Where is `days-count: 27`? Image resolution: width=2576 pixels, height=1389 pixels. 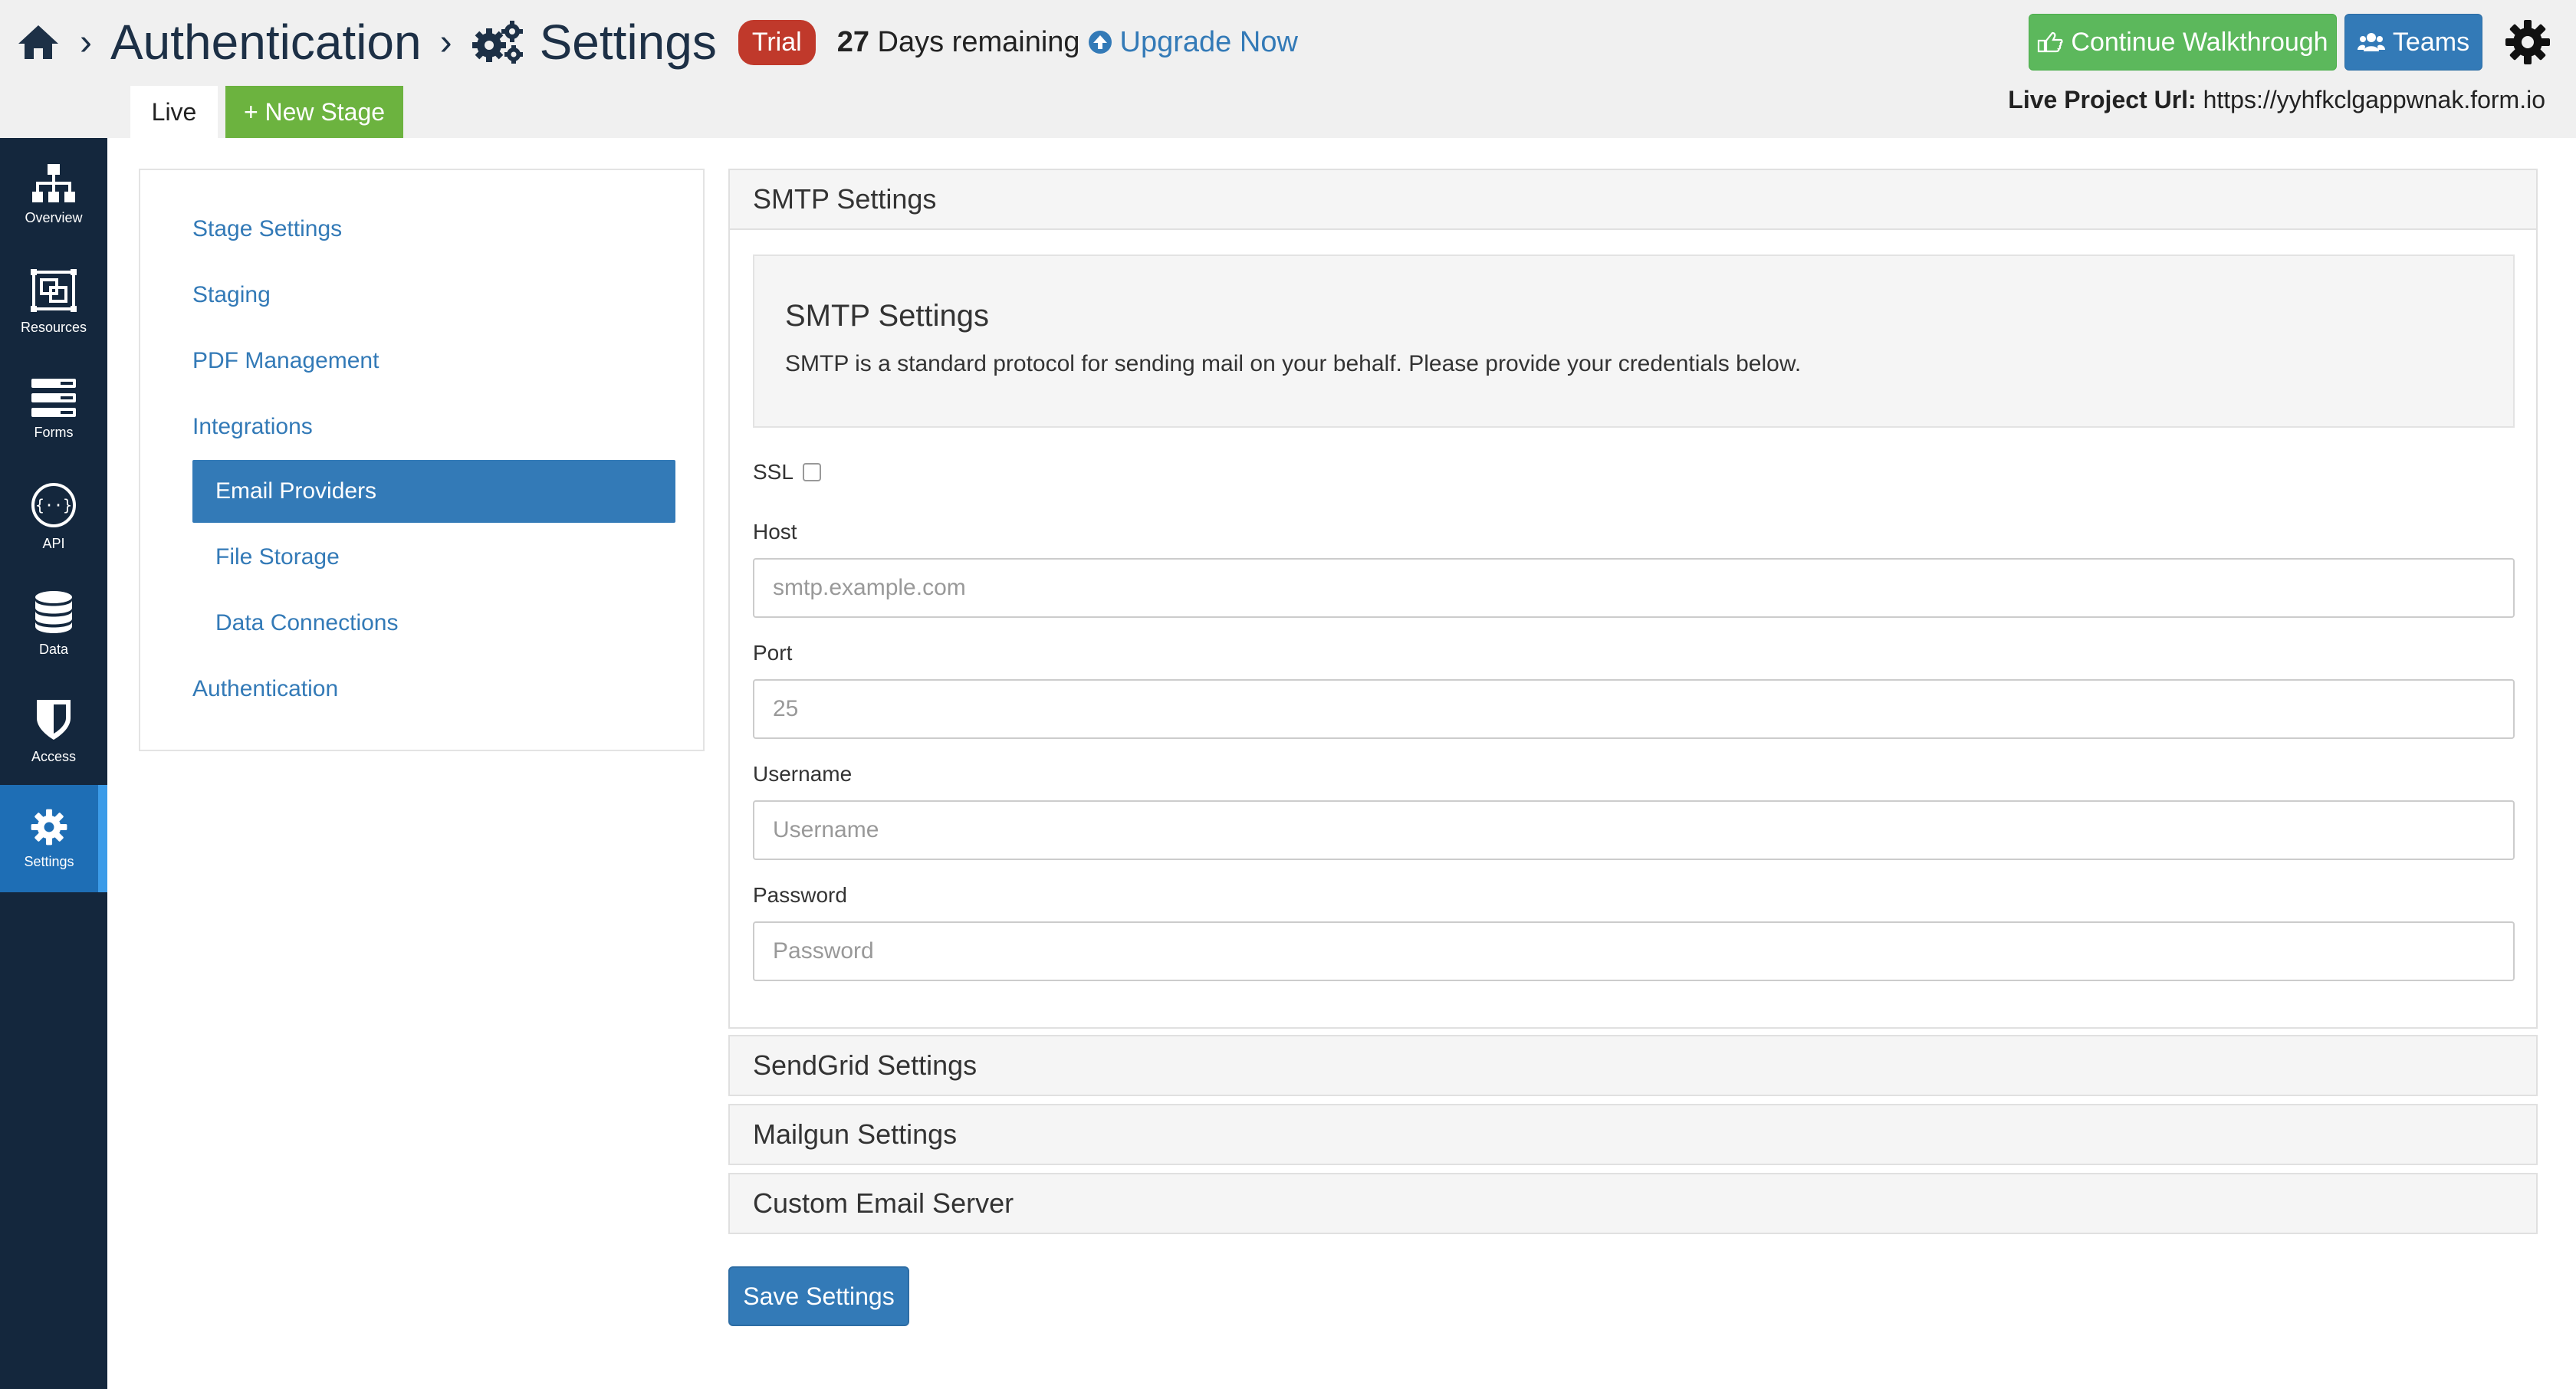 days-count: 27 is located at coordinates (853, 41).